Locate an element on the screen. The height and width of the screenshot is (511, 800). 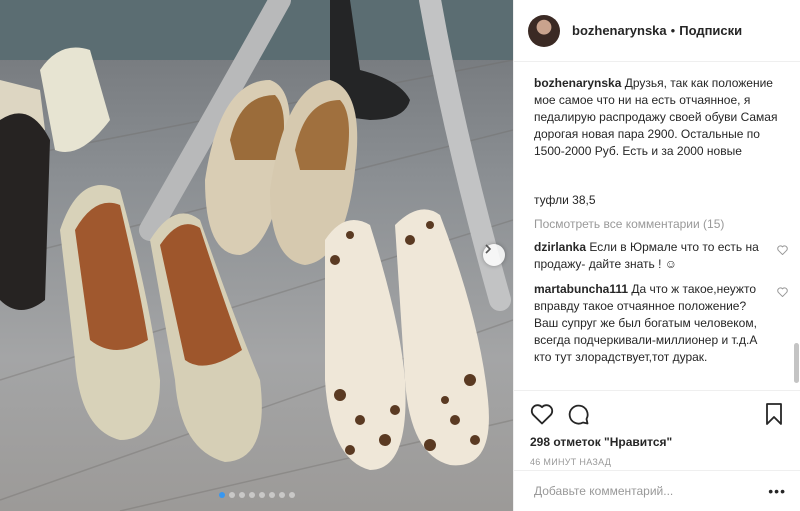
carousel-dots is located at coordinates (256, 495).